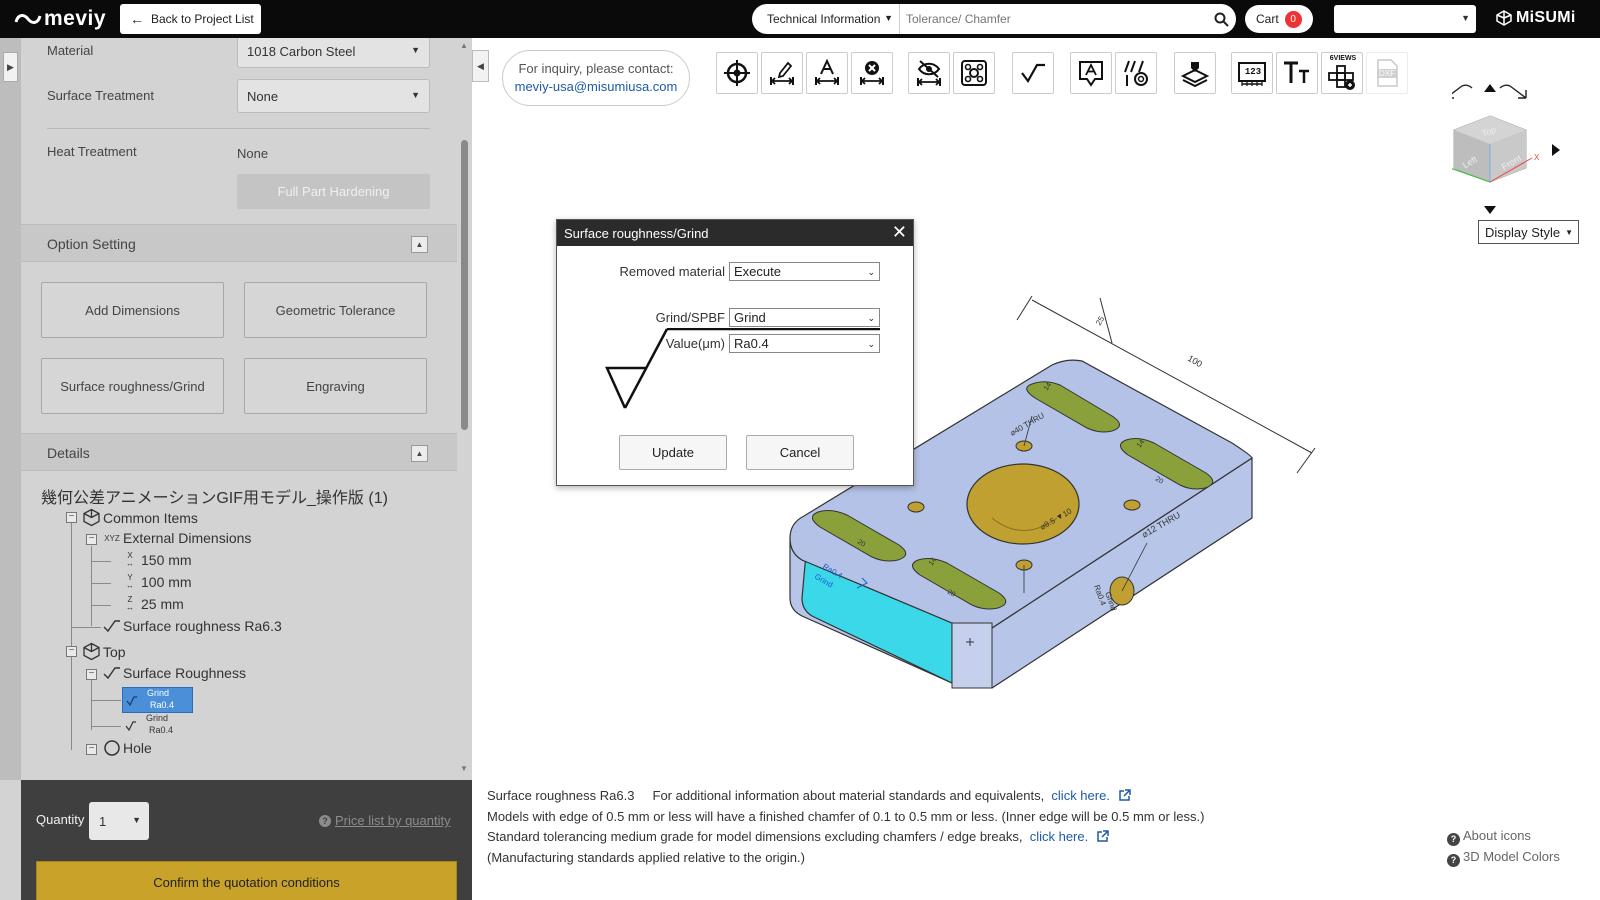  What do you see at coordinates (899, 232) in the screenshot?
I see `close-icon: ✕` at bounding box center [899, 232].